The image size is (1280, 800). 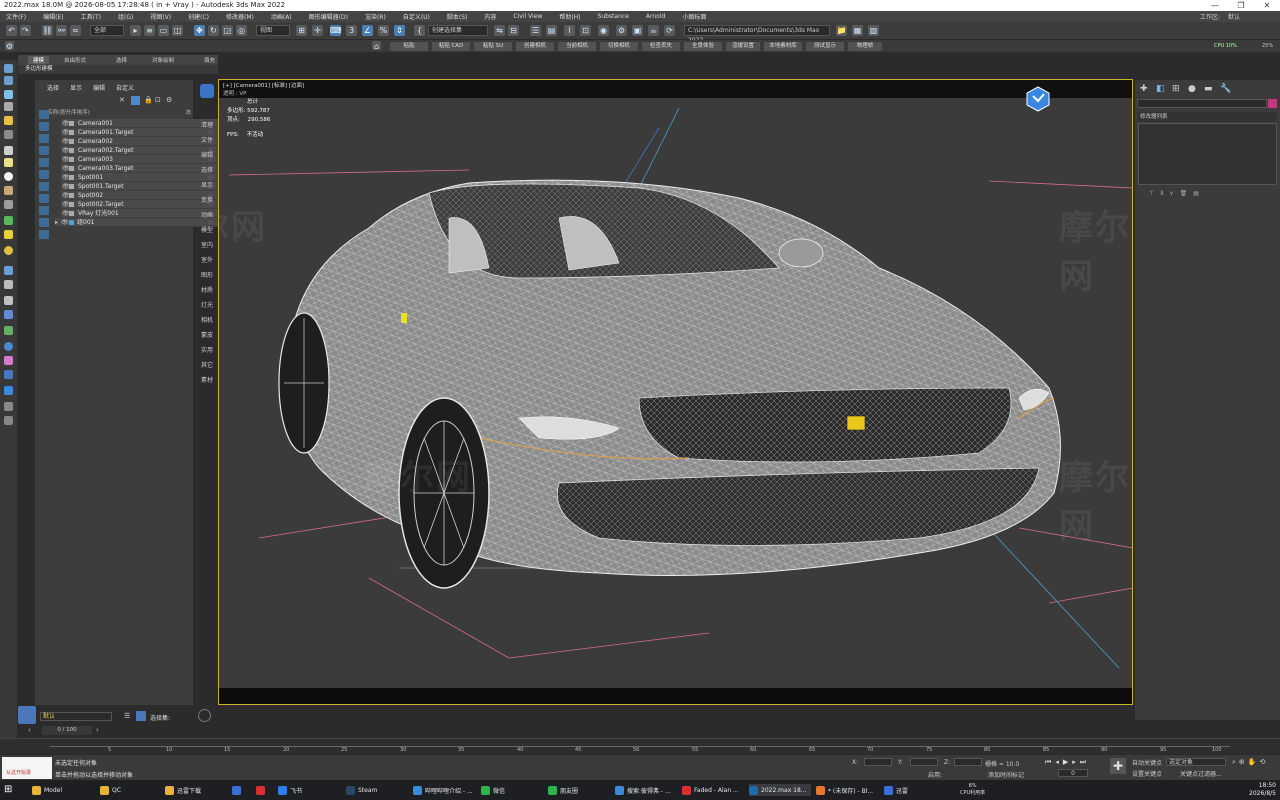 I want to click on modify-tab-icon: ◧, so click(x=1160, y=89).